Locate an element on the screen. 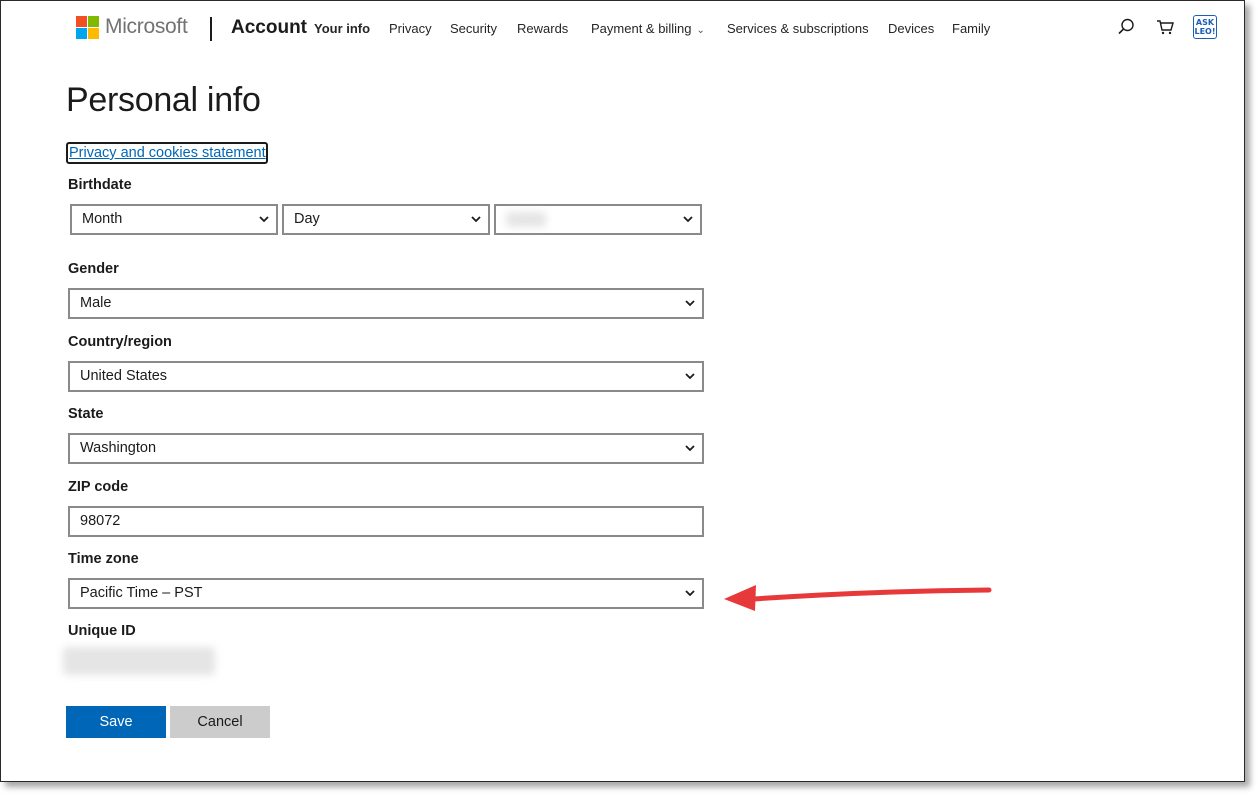 Image resolution: width=1259 pixels, height=797 pixels. header-divider is located at coordinates (211, 29).